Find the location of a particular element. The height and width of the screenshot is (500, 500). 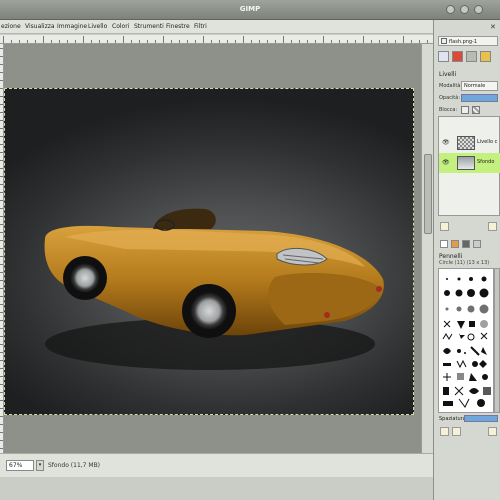

menu-selezione: ezione is located at coordinates (11, 26).